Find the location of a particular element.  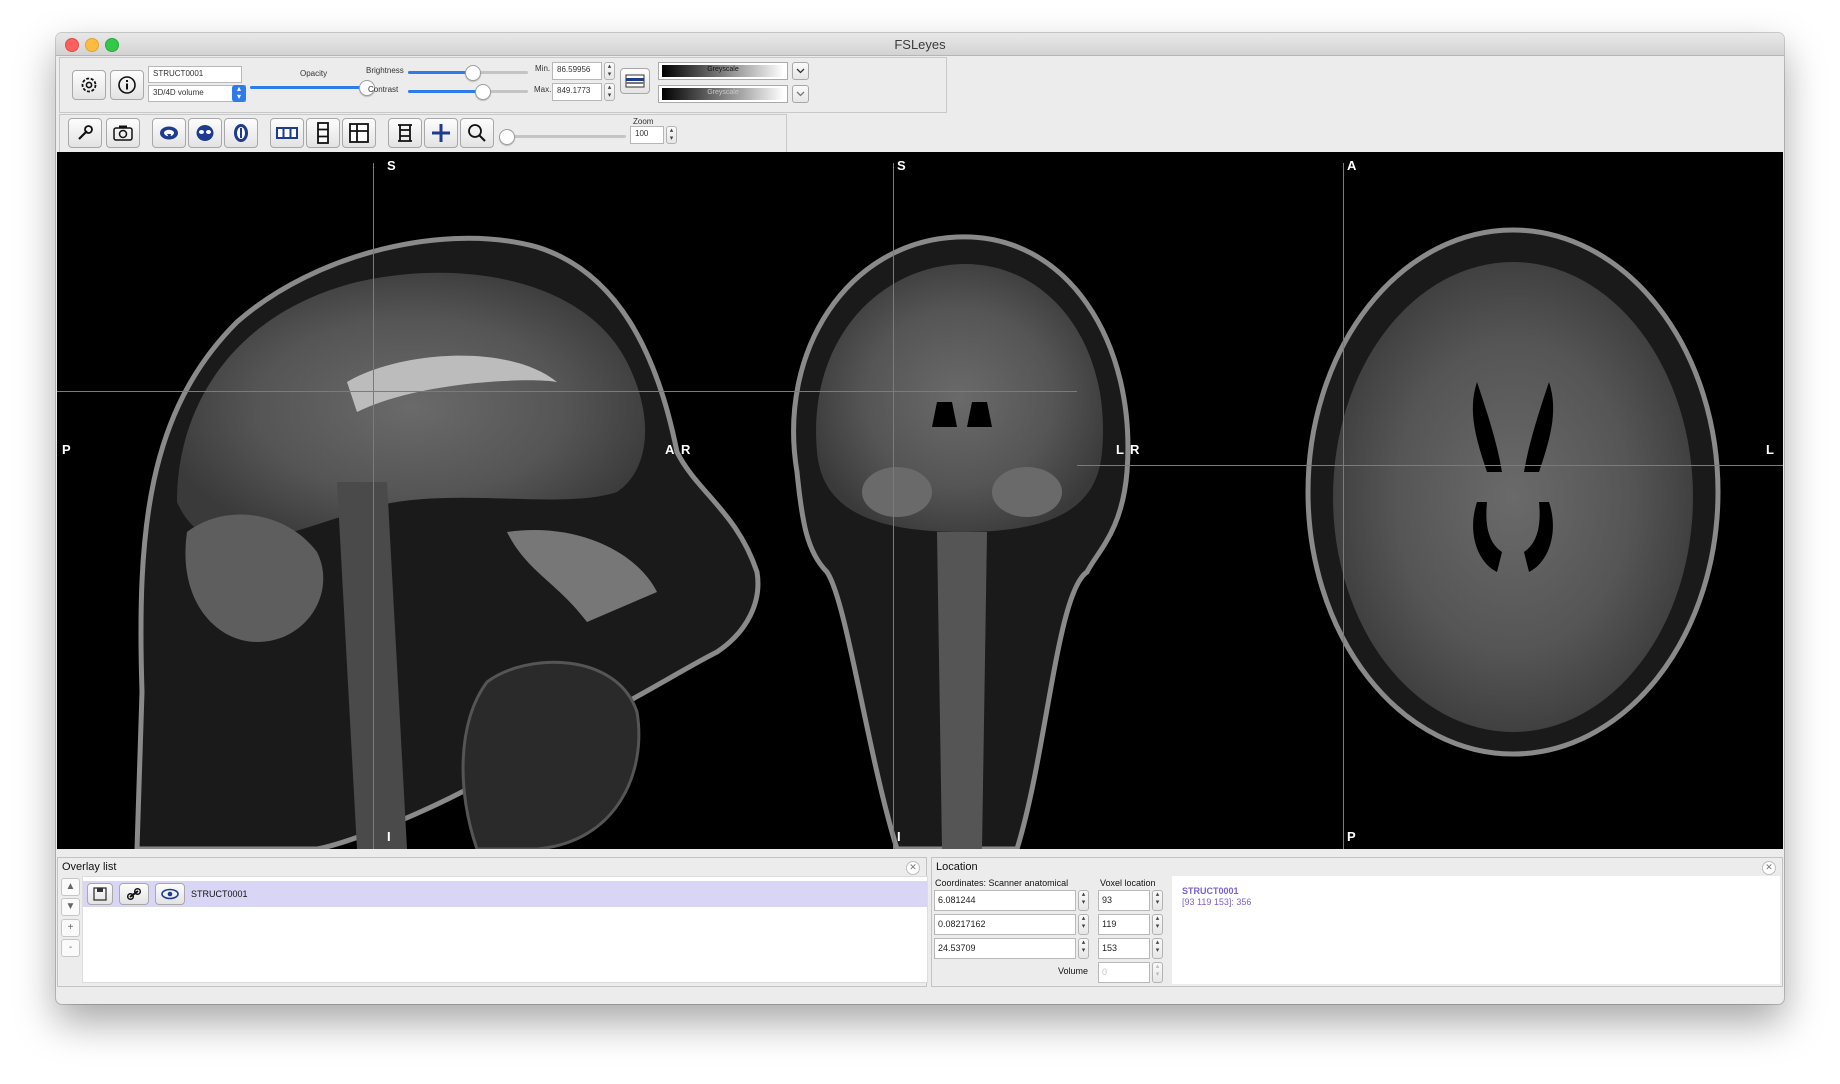

brightness-slider is located at coordinates (468, 73).